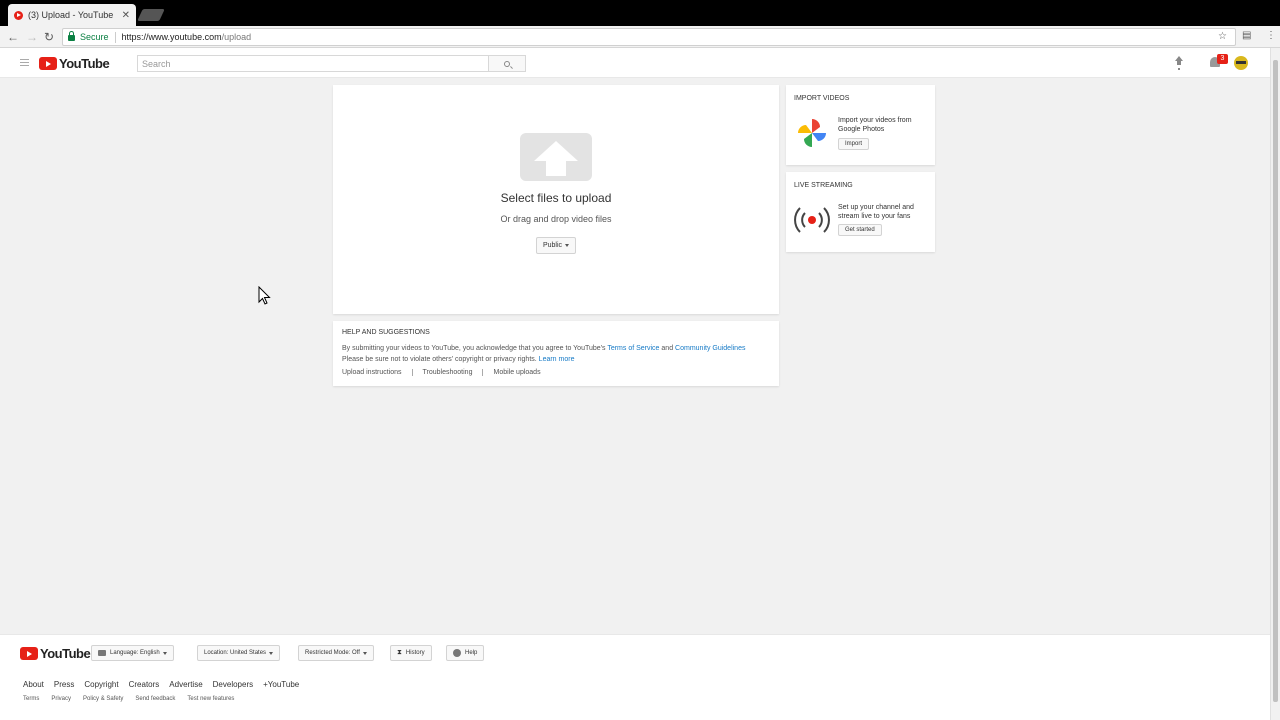 The height and width of the screenshot is (720, 1280). I want to click on youtube-logo: YouTube, so click(74, 63).